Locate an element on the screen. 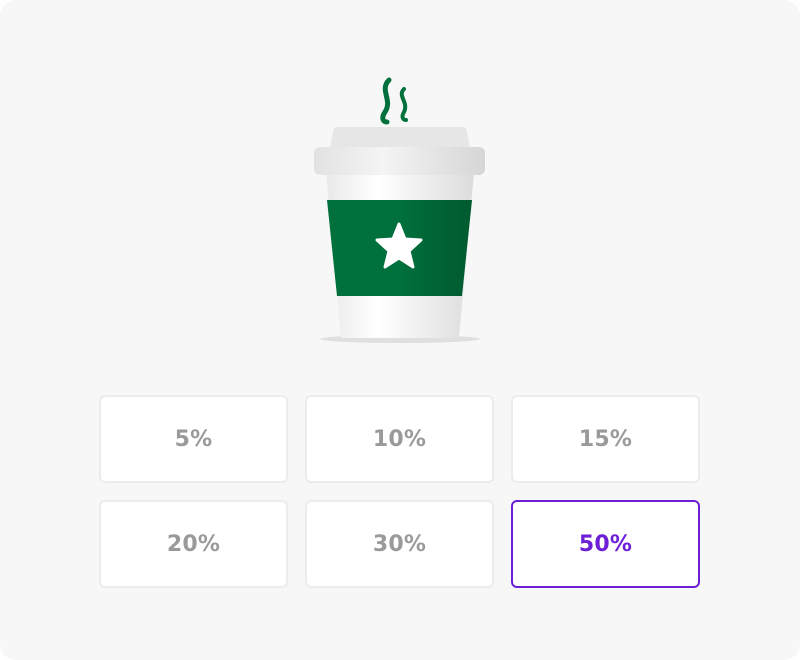  tip-option-10: 10% is located at coordinates (399, 439).